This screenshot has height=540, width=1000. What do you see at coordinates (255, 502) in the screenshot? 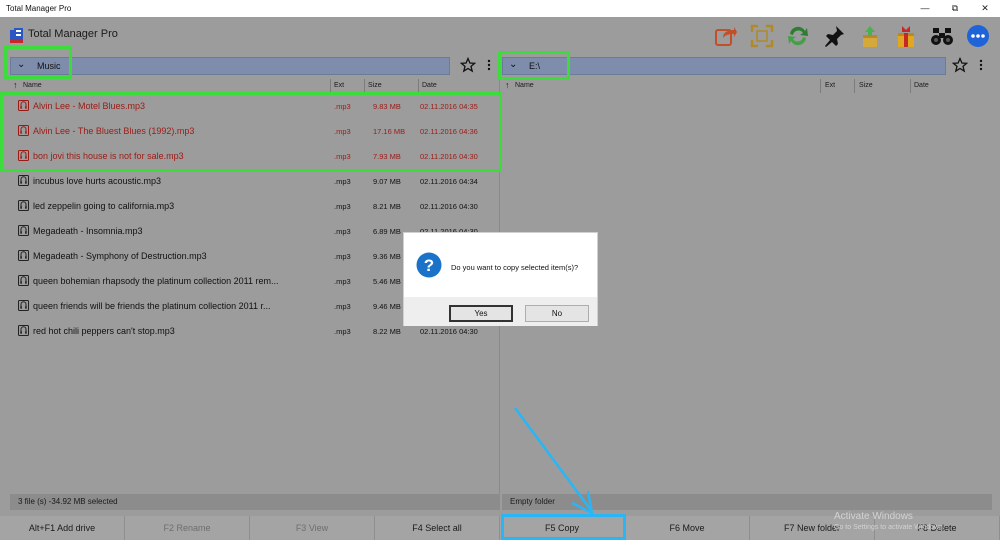
I see `left-status-bar: 3 file (s) -34.92 MB selected` at bounding box center [255, 502].